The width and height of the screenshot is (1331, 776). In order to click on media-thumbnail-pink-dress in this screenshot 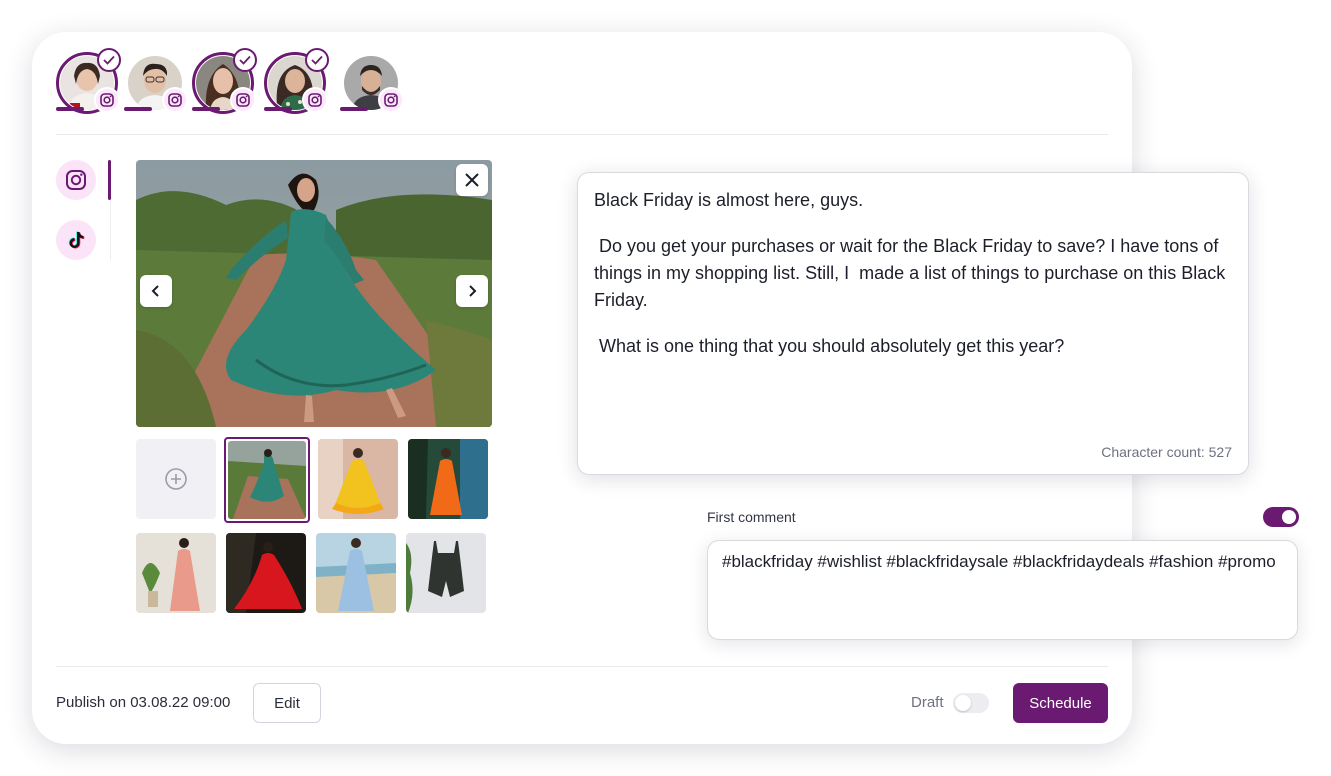, I will do `click(176, 573)`.